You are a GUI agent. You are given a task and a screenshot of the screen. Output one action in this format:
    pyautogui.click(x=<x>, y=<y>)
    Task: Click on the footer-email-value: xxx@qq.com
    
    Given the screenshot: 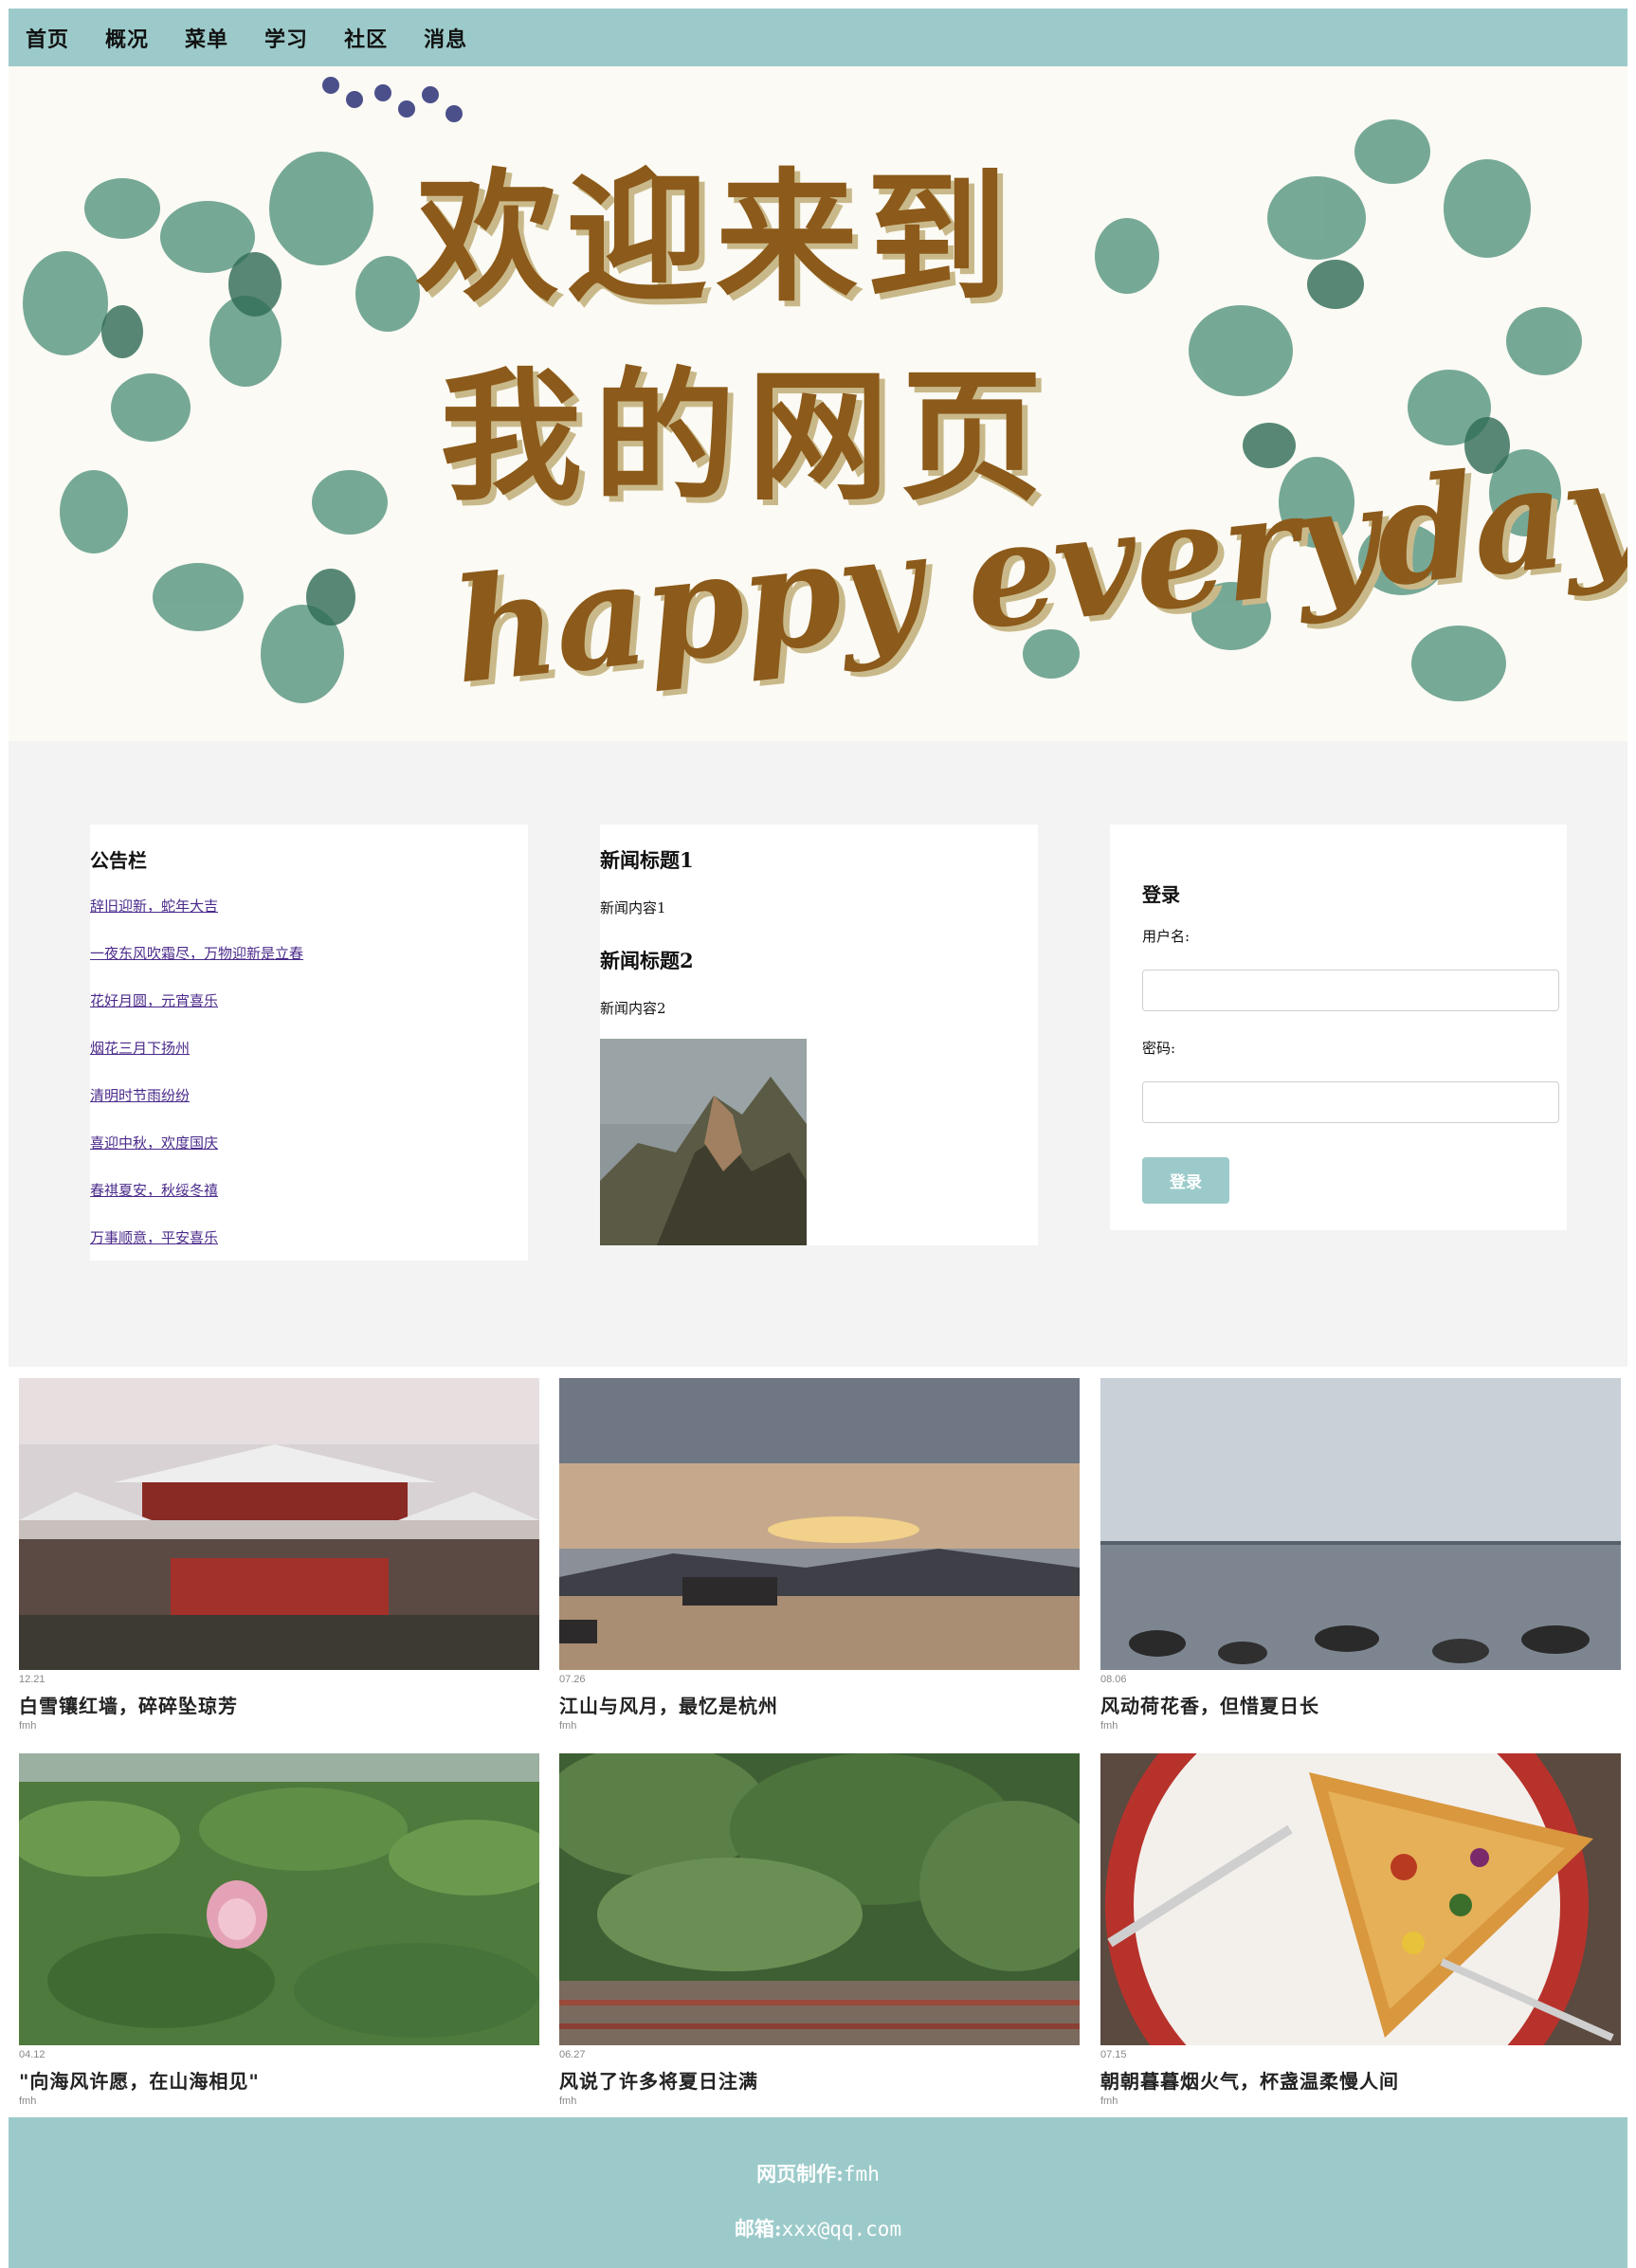 What is the action you would take?
    pyautogui.click(x=841, y=2229)
    